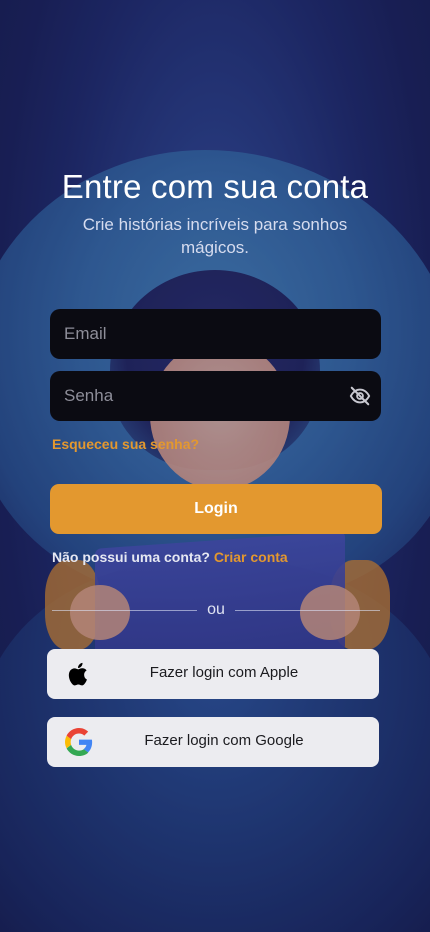 This screenshot has height=932, width=430. What do you see at coordinates (131, 557) in the screenshot?
I see `signup-prompt-text: Não possui uma conta?` at bounding box center [131, 557].